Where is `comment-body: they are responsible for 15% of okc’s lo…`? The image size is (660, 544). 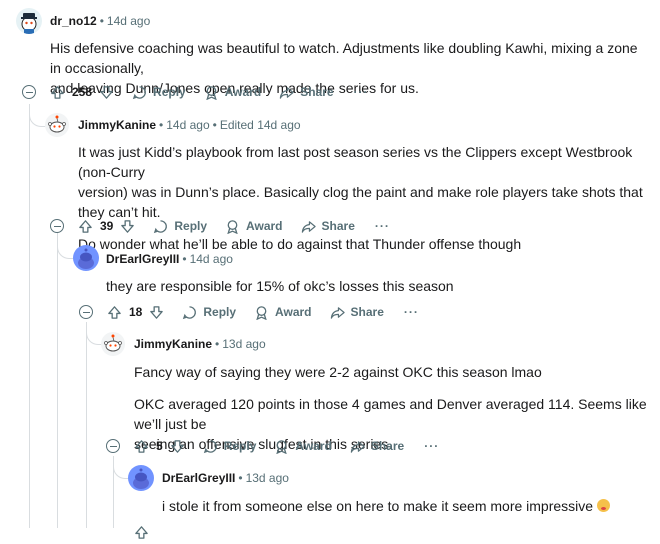
comment-body: they are responsible for 15% of okc’s lo… is located at coordinates (376, 286).